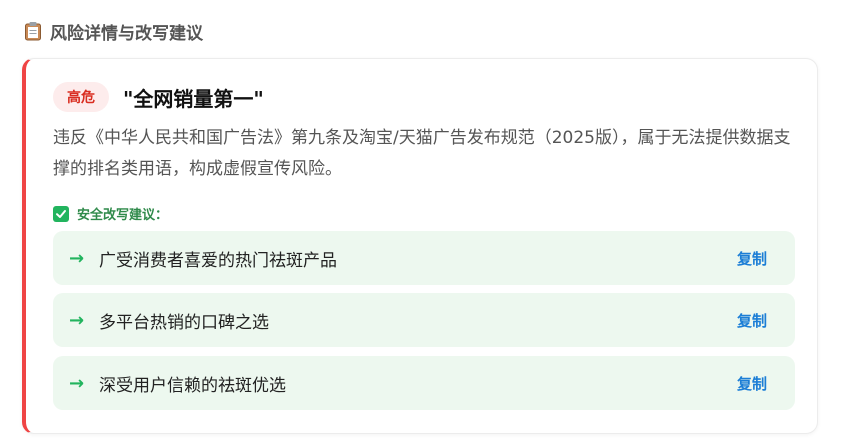  Describe the element at coordinates (33, 31) in the screenshot. I see `clipboard-icon` at that location.